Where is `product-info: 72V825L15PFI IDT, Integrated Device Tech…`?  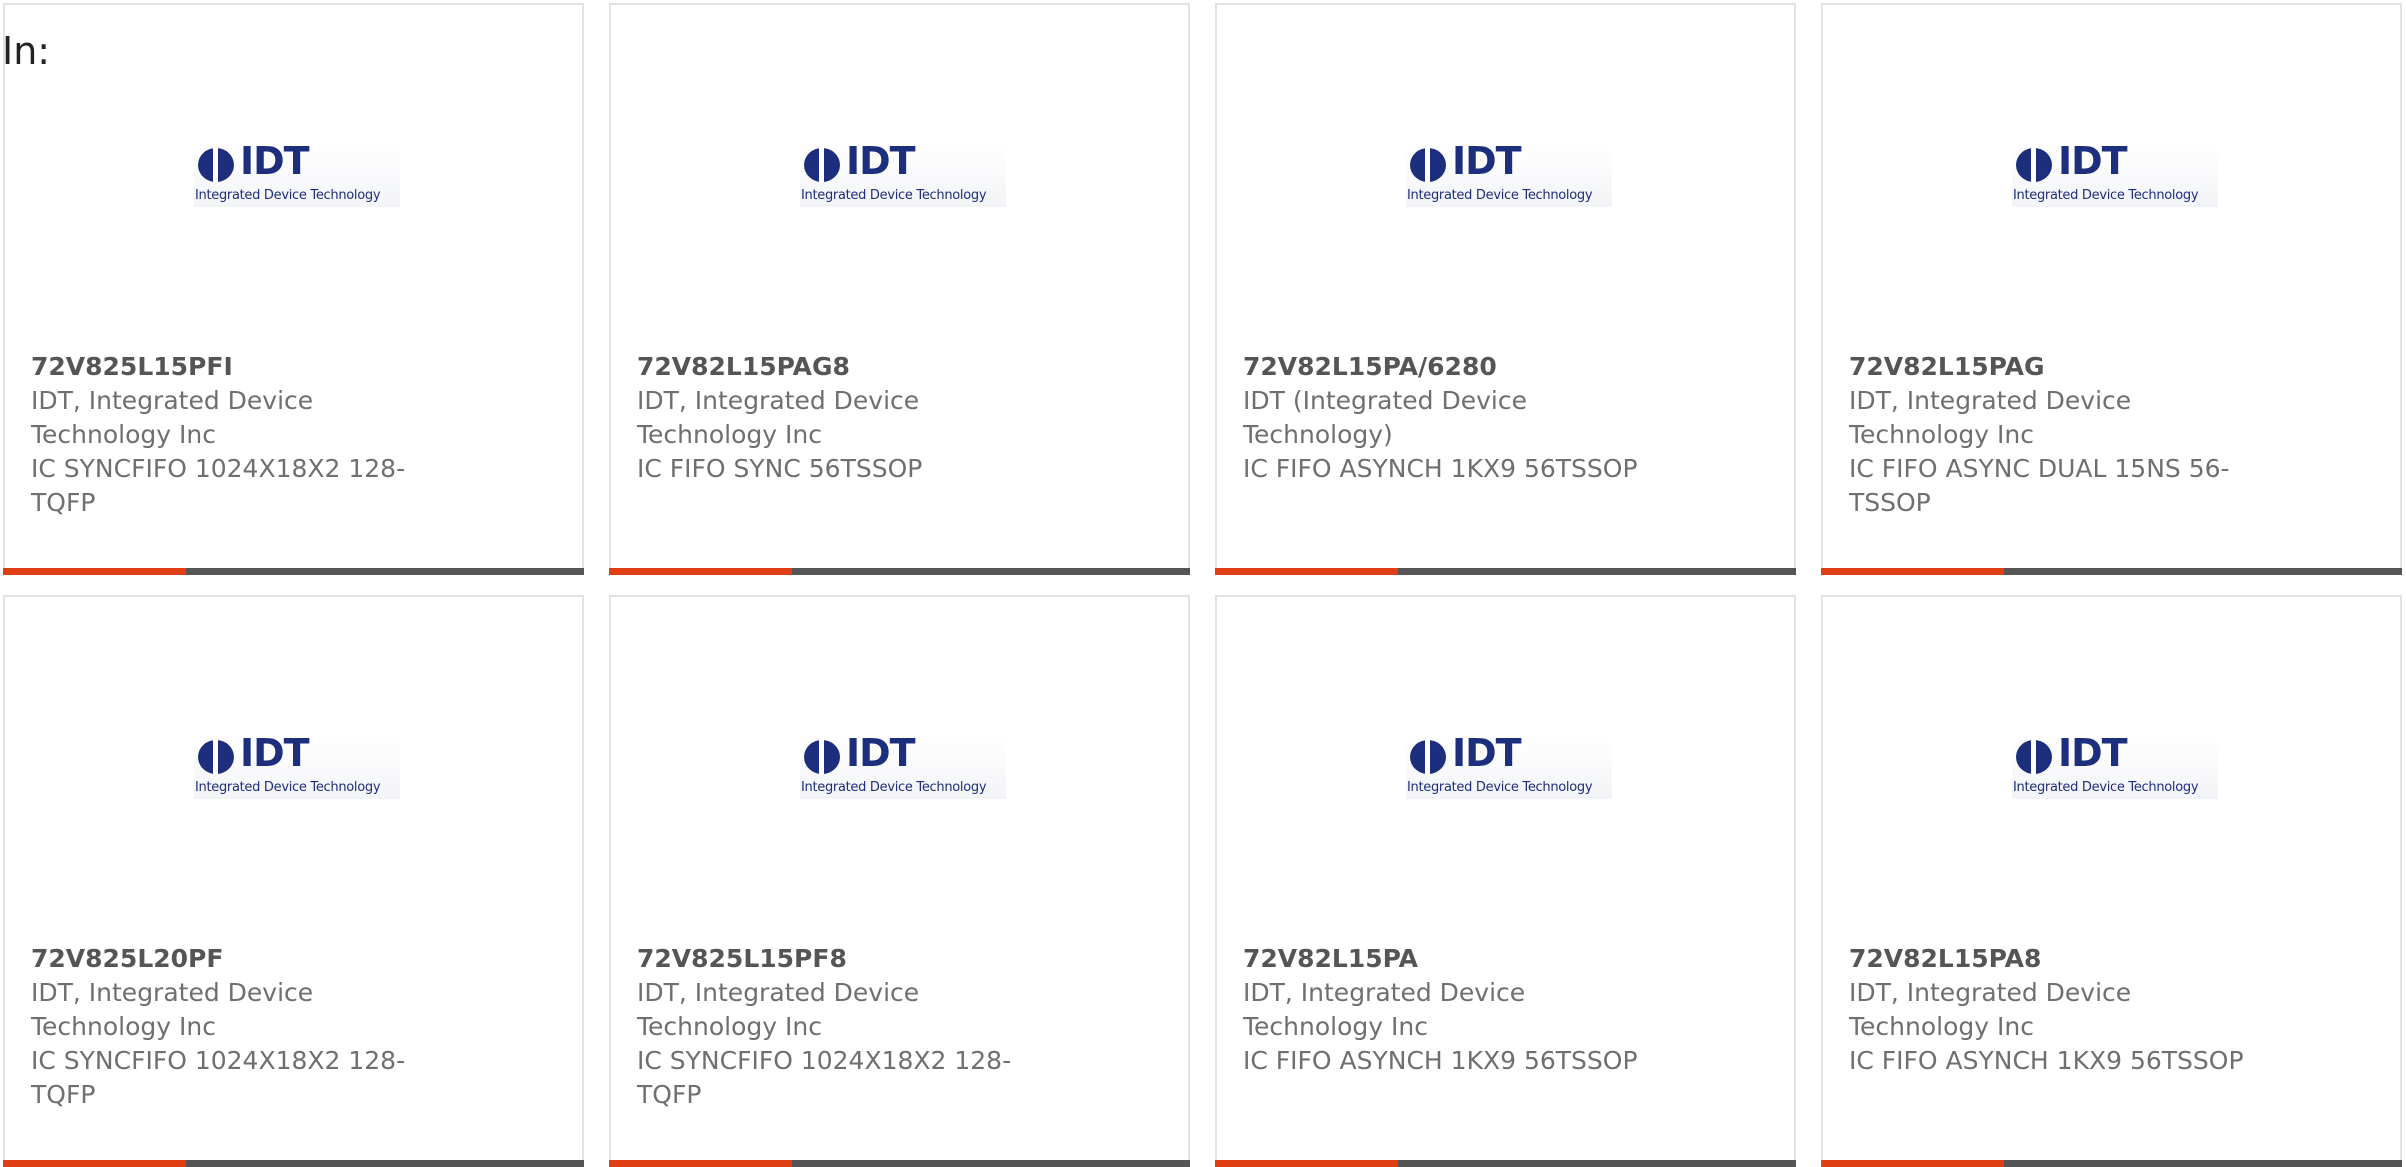
product-info: 72V825L15PFI IDT, Integrated Device Tech… is located at coordinates (241, 435).